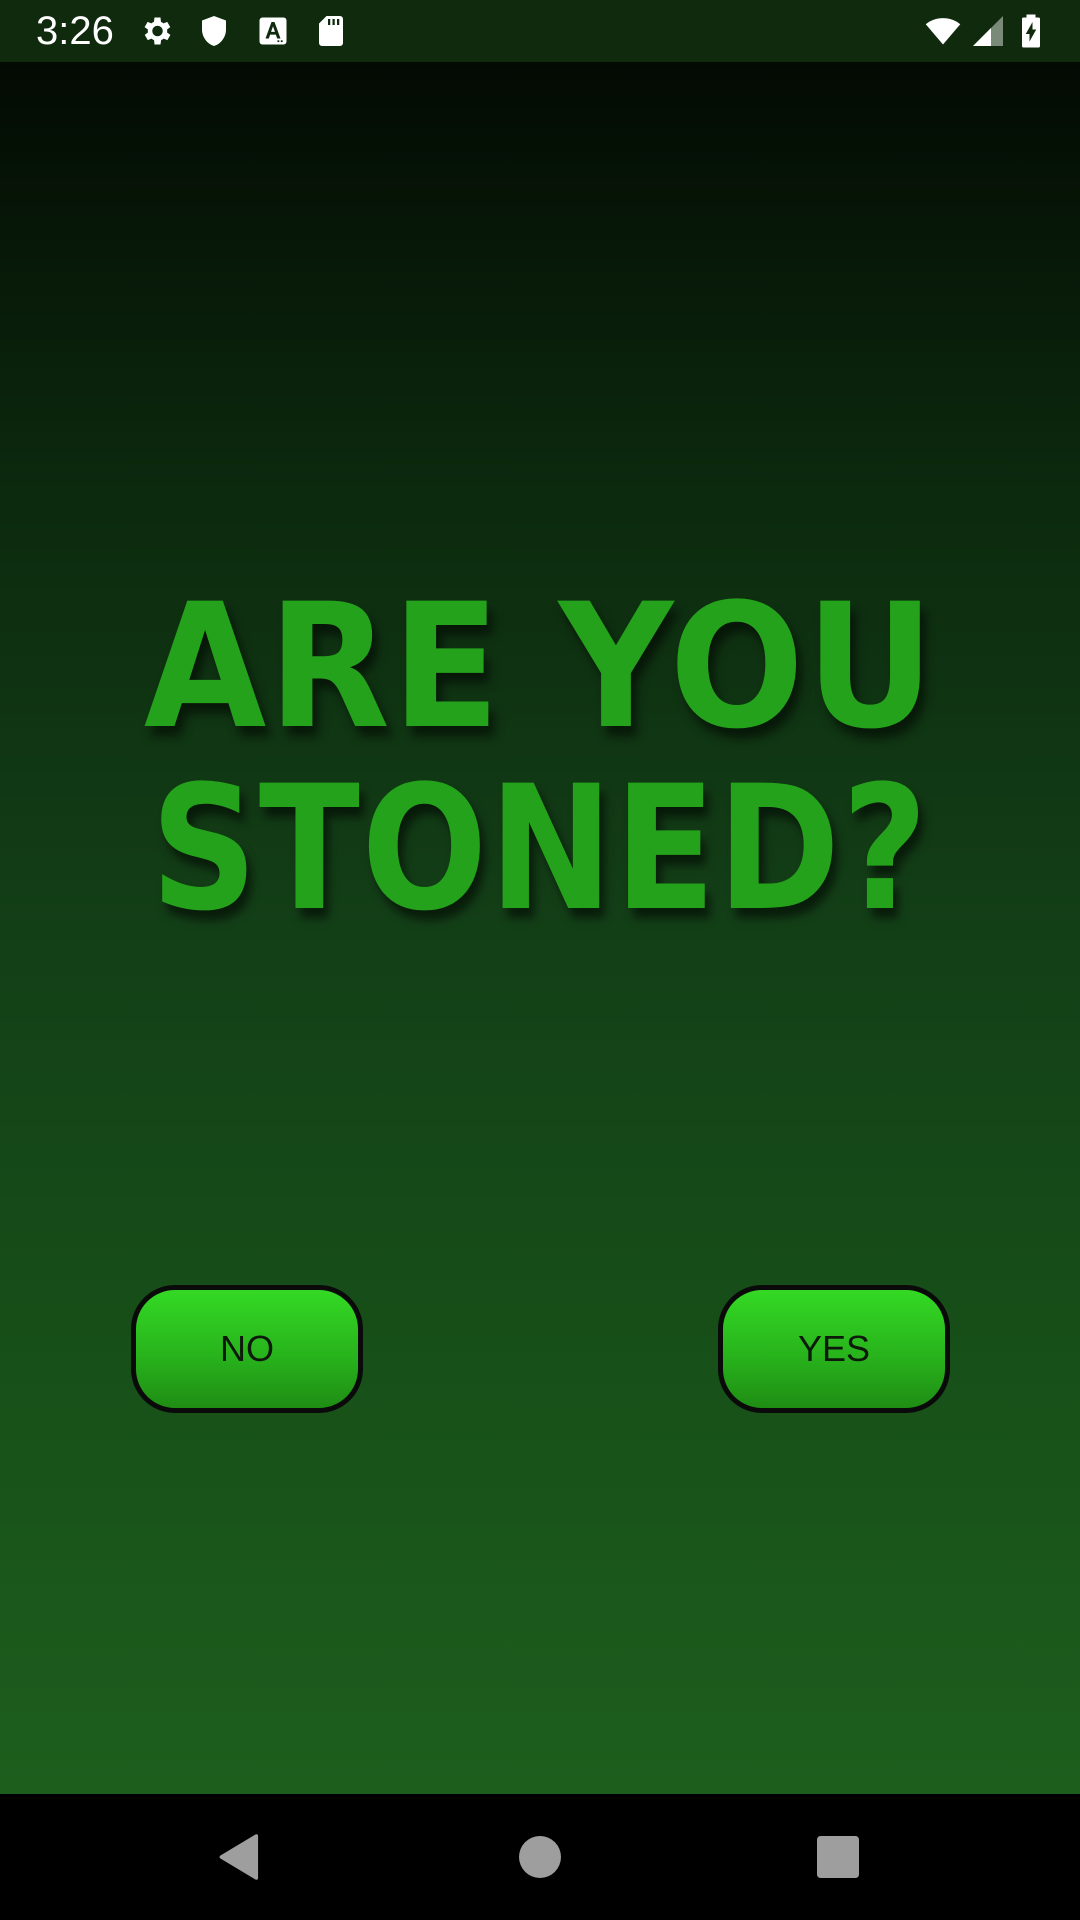  I want to click on recents-icon, so click(838, 1857).